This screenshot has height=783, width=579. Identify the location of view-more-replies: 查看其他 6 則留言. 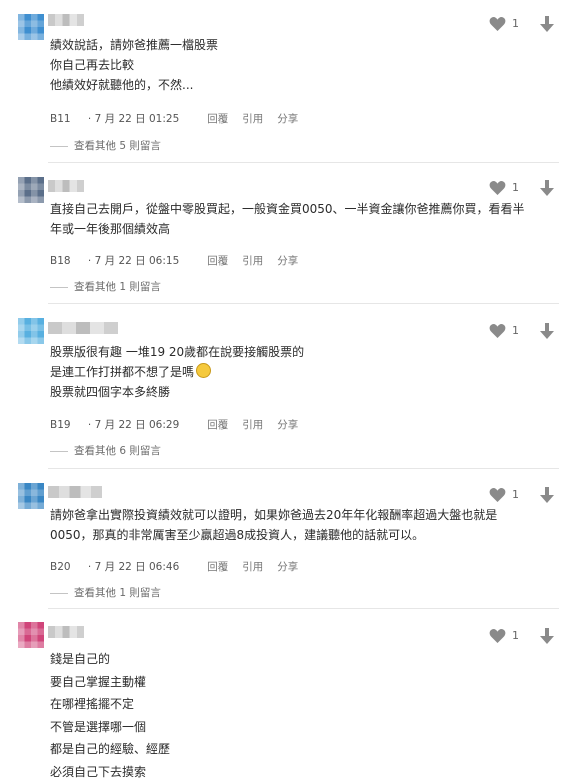
(105, 450).